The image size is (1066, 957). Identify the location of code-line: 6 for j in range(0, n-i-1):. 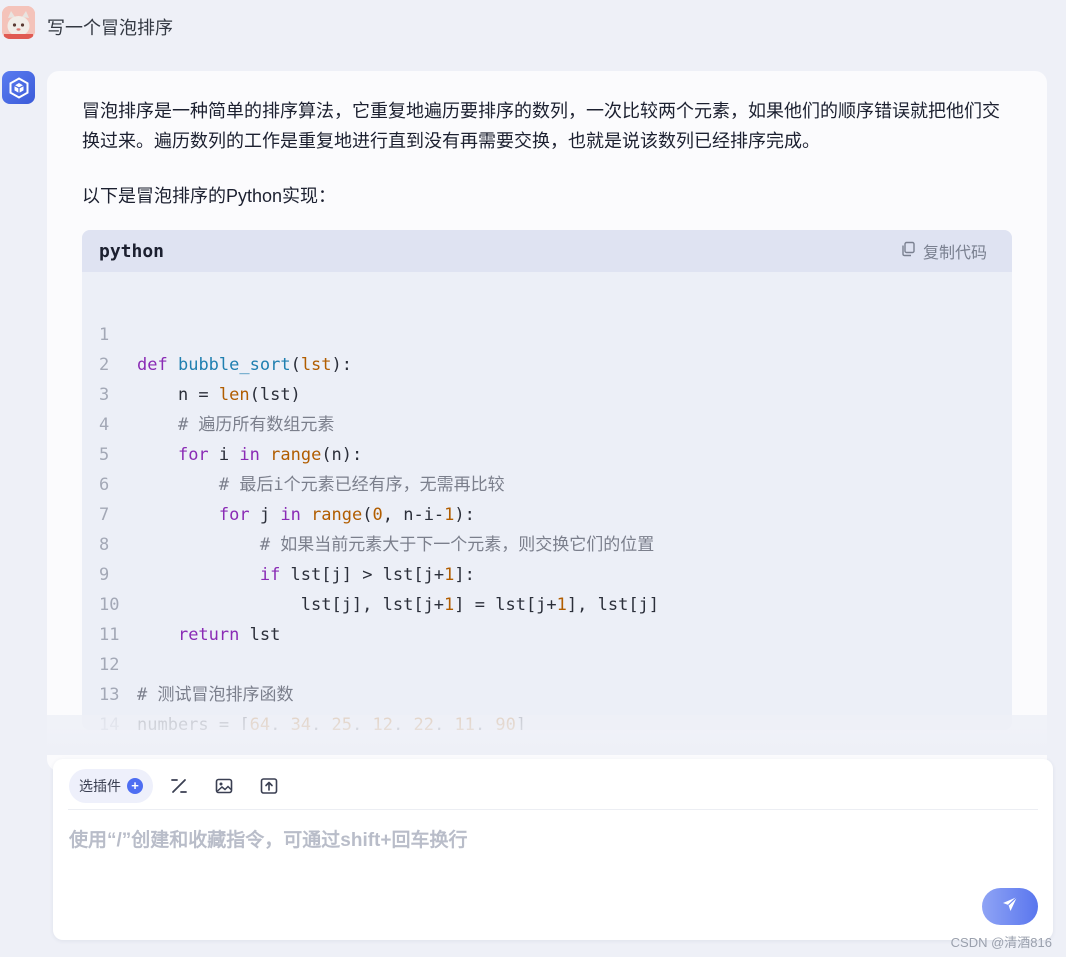
(547, 482).